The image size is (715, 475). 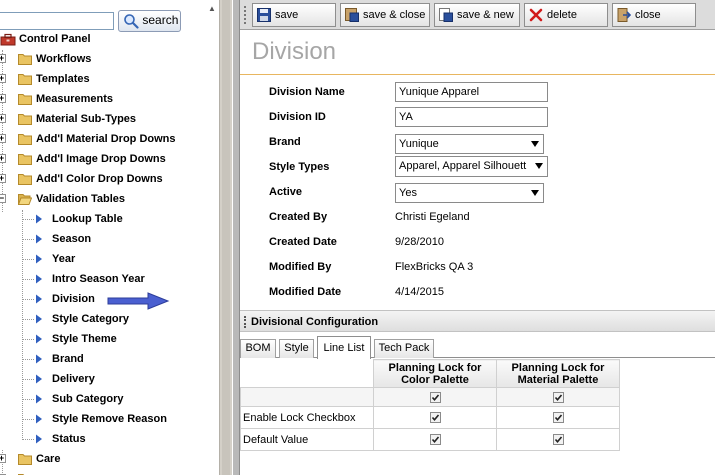 What do you see at coordinates (294, 51) in the screenshot?
I see `page-title: Division` at bounding box center [294, 51].